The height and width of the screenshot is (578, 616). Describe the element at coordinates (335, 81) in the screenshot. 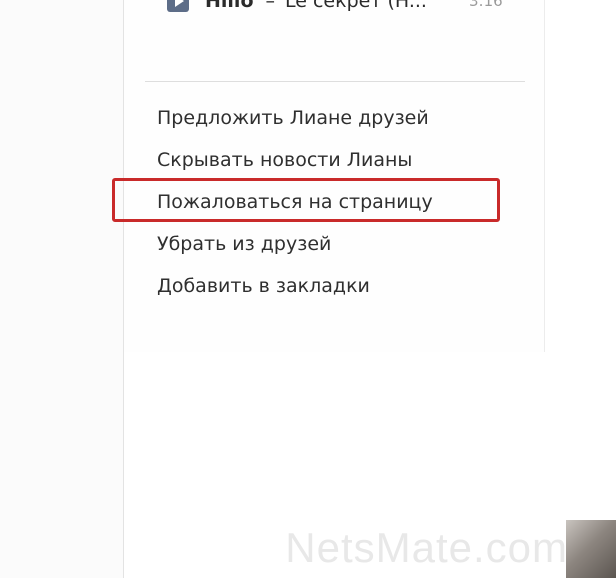

I see `menu-divider` at that location.